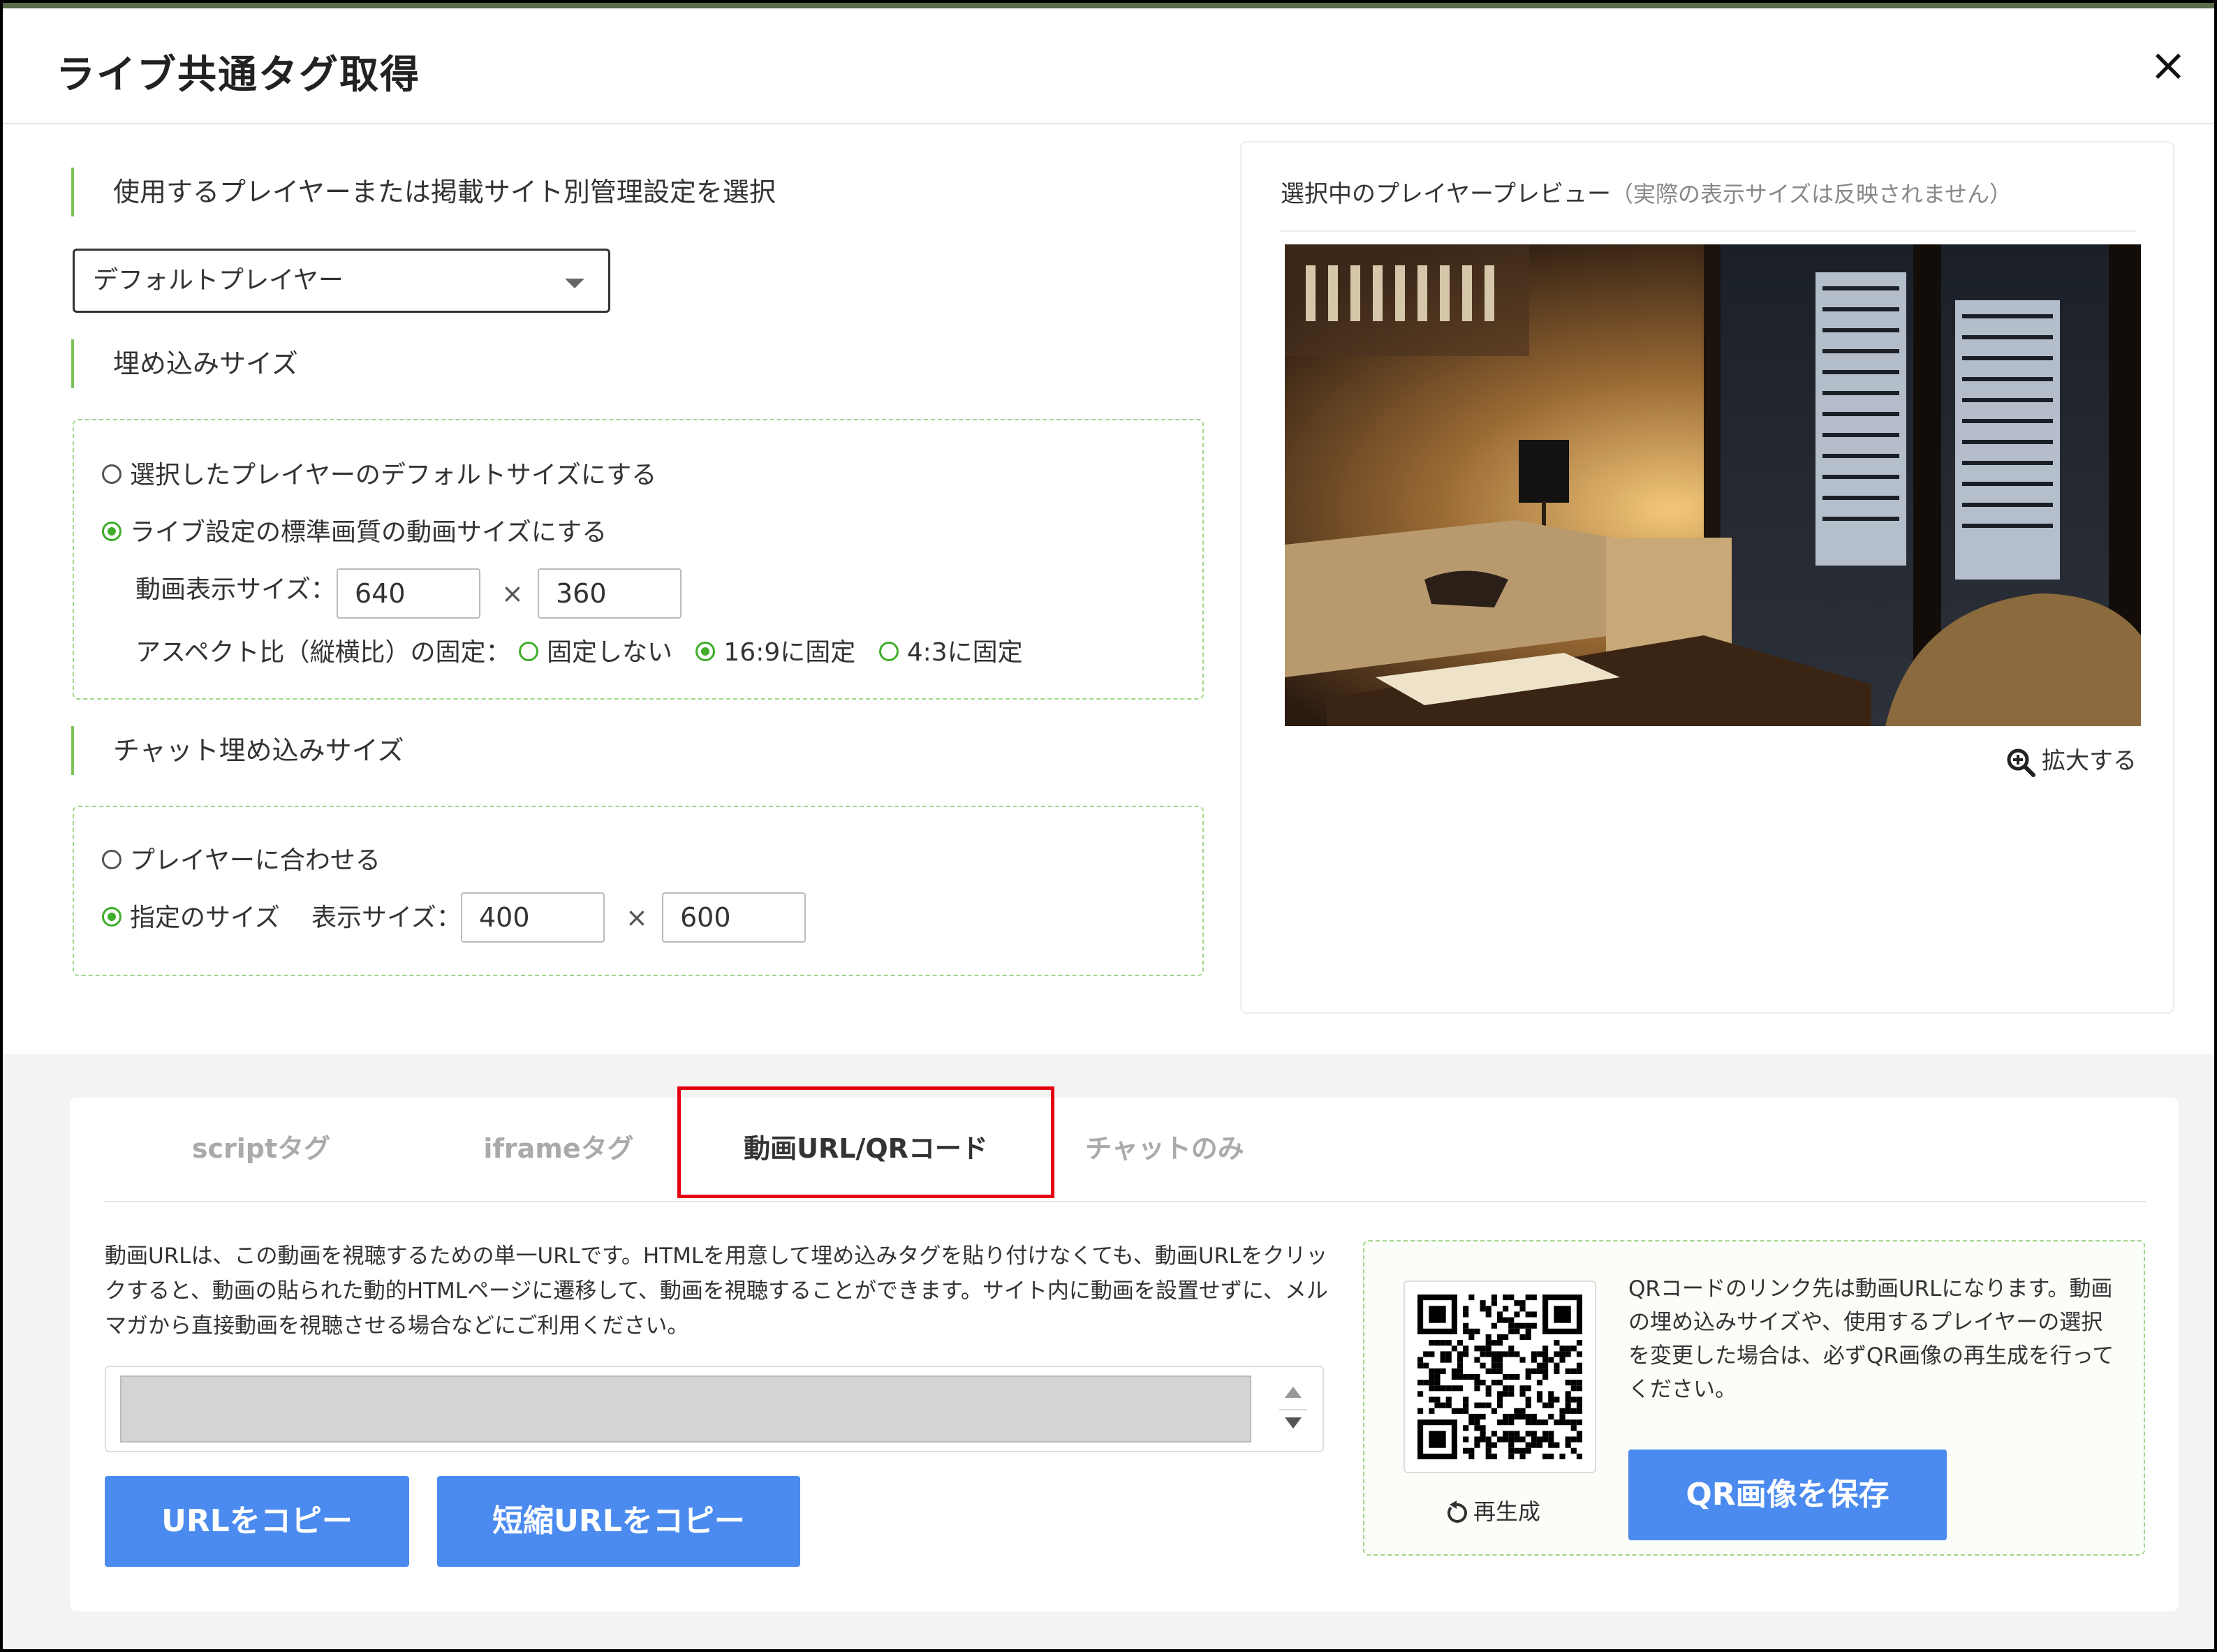  I want to click on zoom-in-icon, so click(2021, 762).